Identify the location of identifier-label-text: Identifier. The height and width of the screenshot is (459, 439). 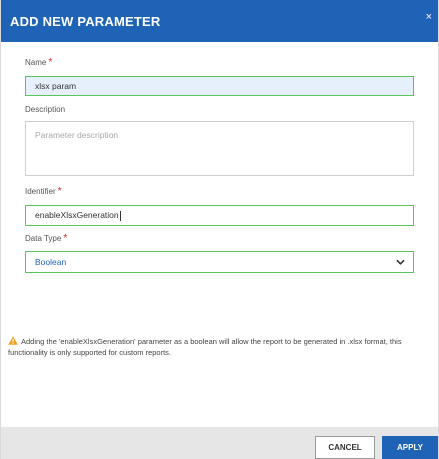
(40, 191).